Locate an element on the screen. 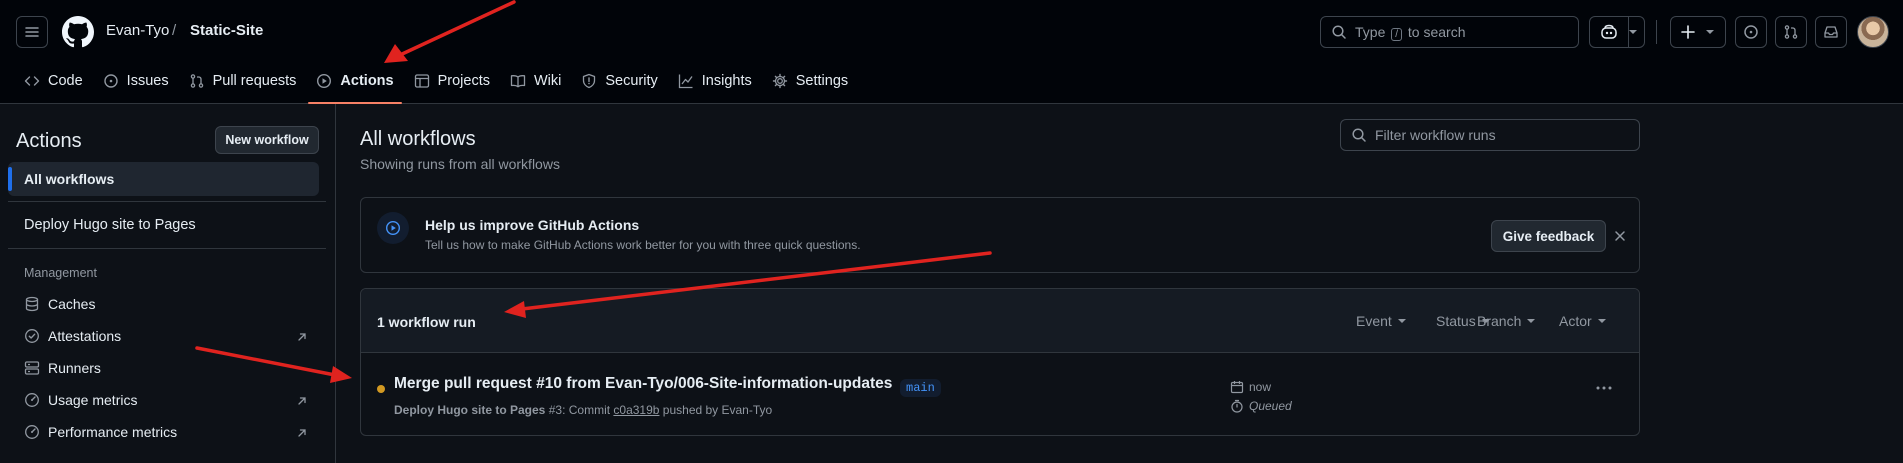 Image resolution: width=1903 pixels, height=463 pixels. sidebar-item-label: Performance metrics is located at coordinates (113, 432).